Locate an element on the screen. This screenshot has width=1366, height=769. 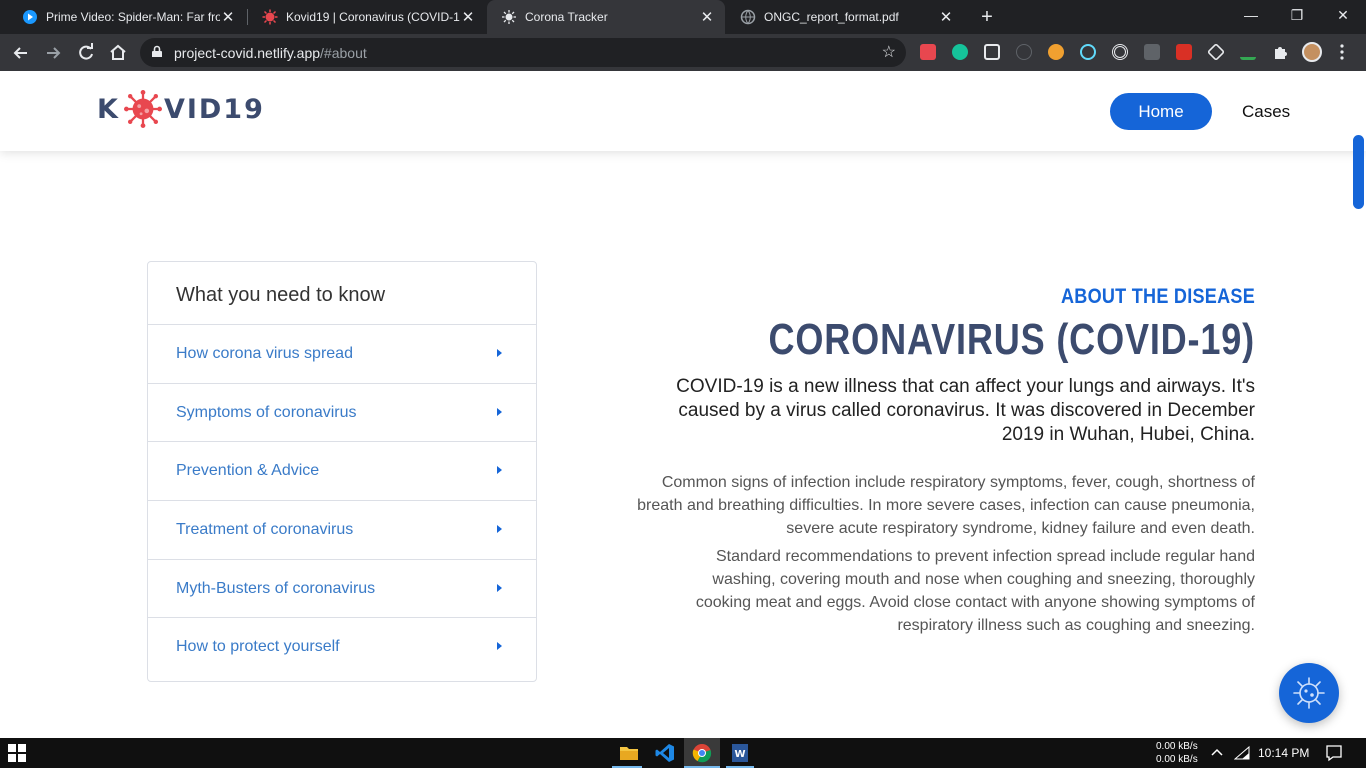
accordion-item-prevention: Prevention & Advice is located at coordinates (342, 472).